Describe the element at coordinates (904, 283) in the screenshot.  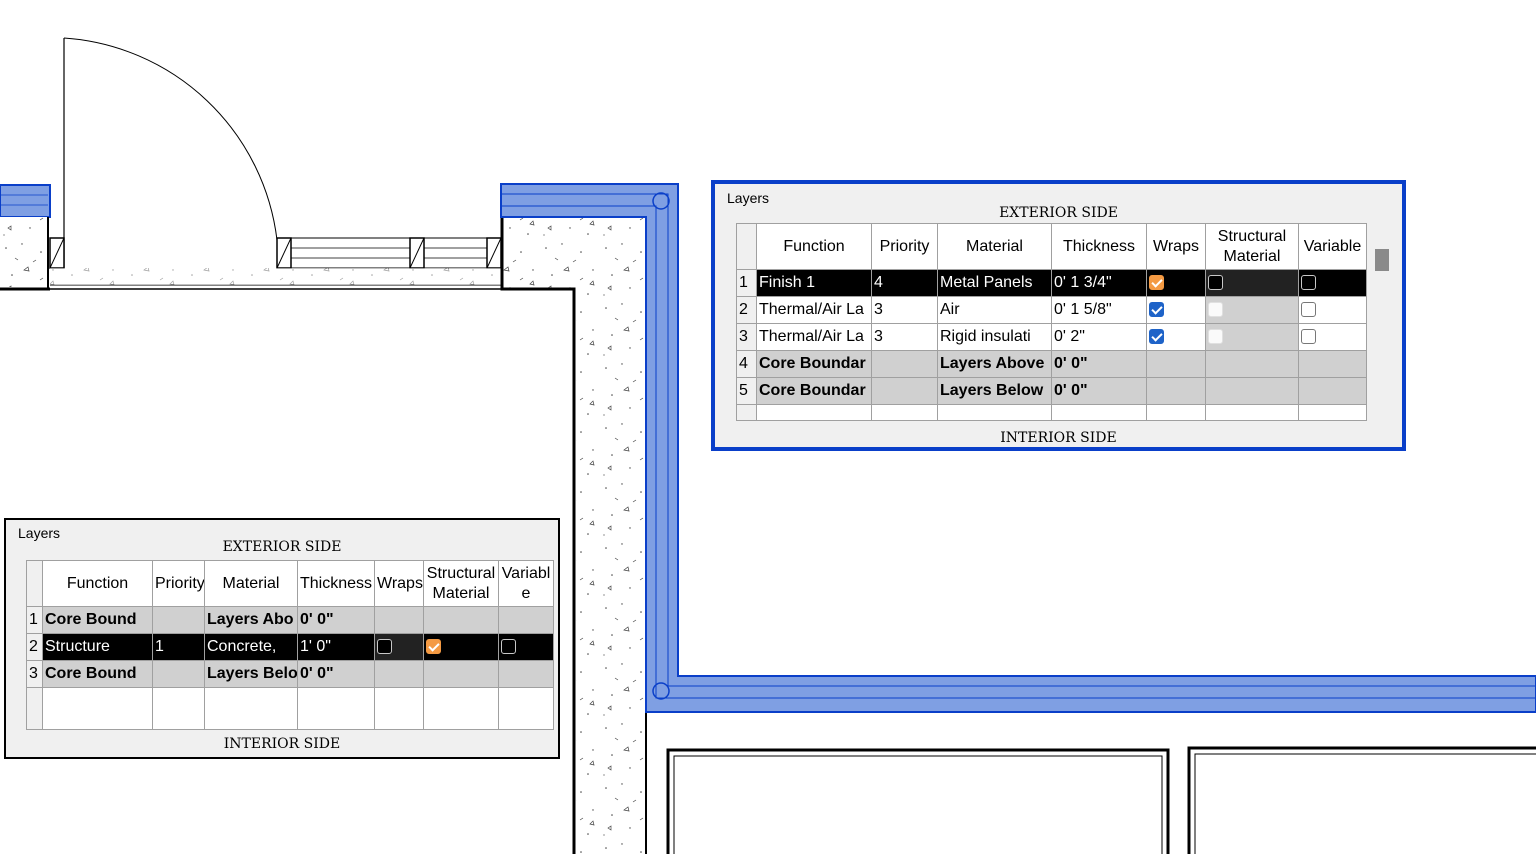
I see `priority-cell: 4` at that location.